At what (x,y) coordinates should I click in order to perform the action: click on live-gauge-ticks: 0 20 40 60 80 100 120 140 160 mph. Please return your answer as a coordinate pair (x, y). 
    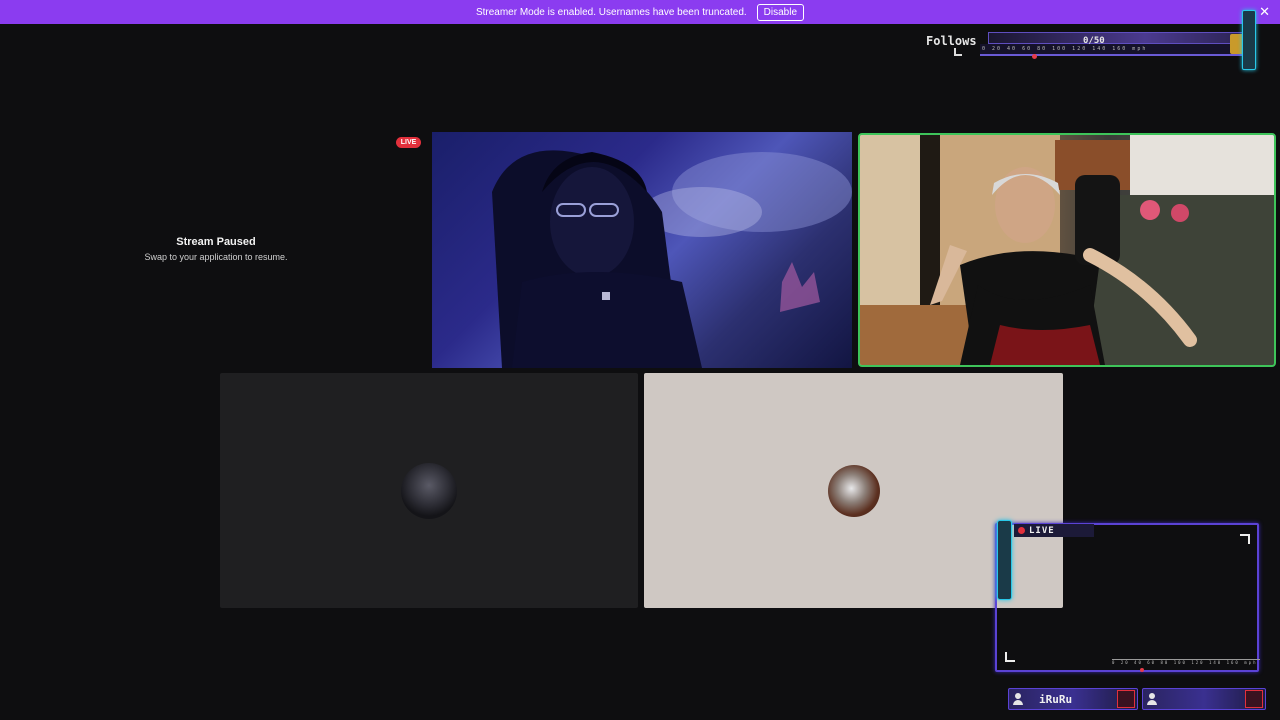
    Looking at the image, I should click on (1186, 663).